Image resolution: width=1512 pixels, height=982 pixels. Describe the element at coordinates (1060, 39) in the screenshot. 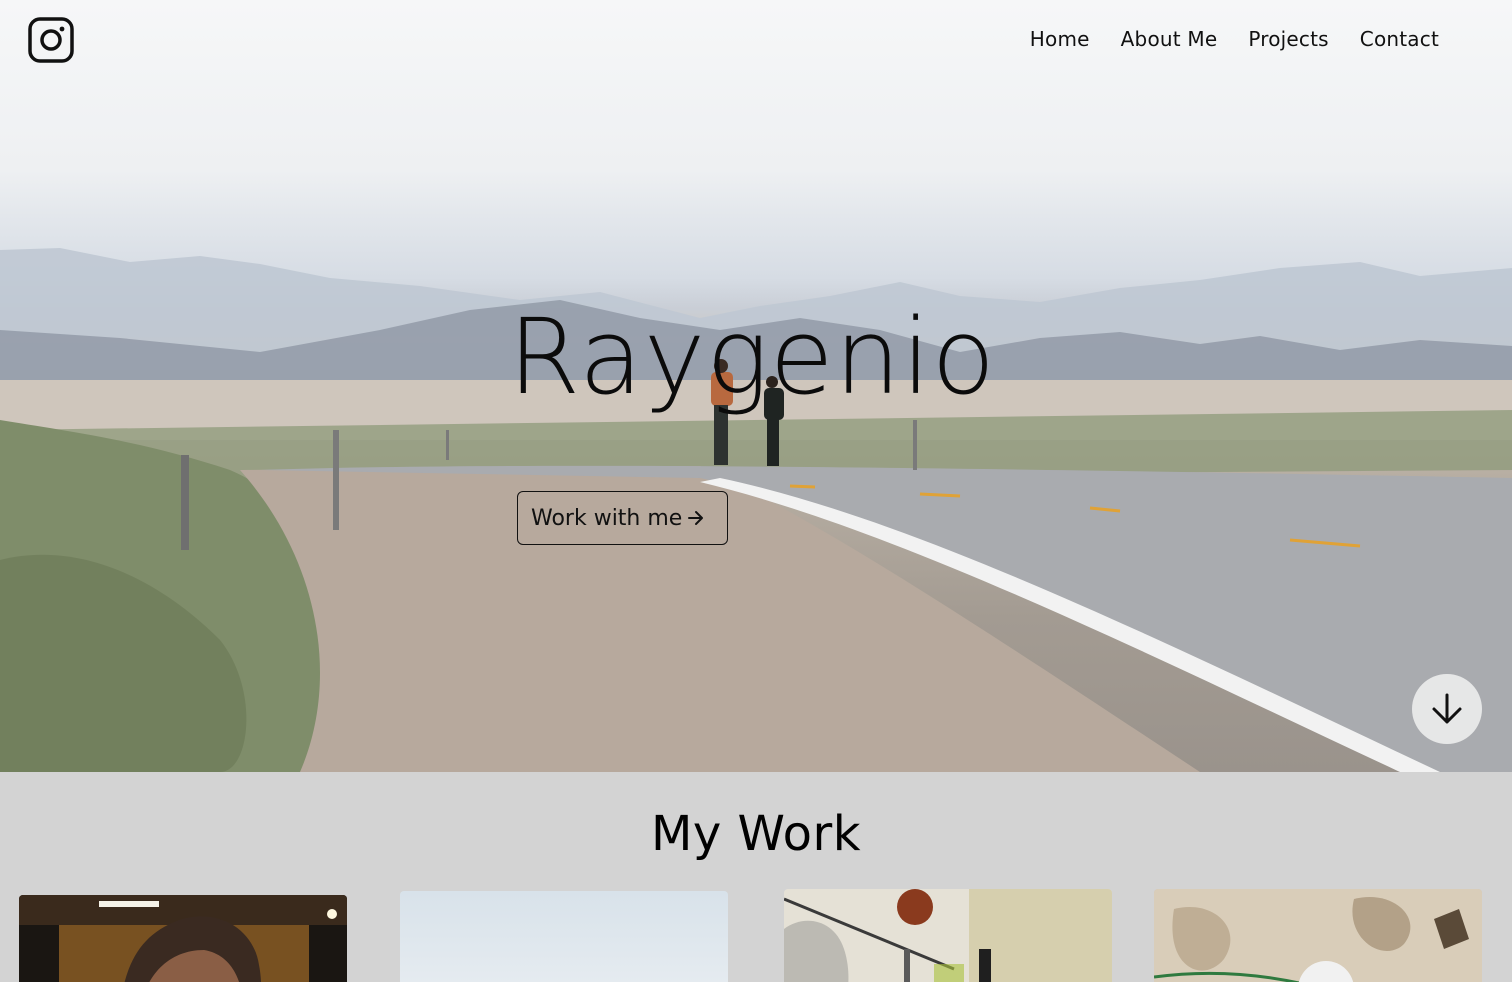

I see `nav-link-home: Home` at that location.